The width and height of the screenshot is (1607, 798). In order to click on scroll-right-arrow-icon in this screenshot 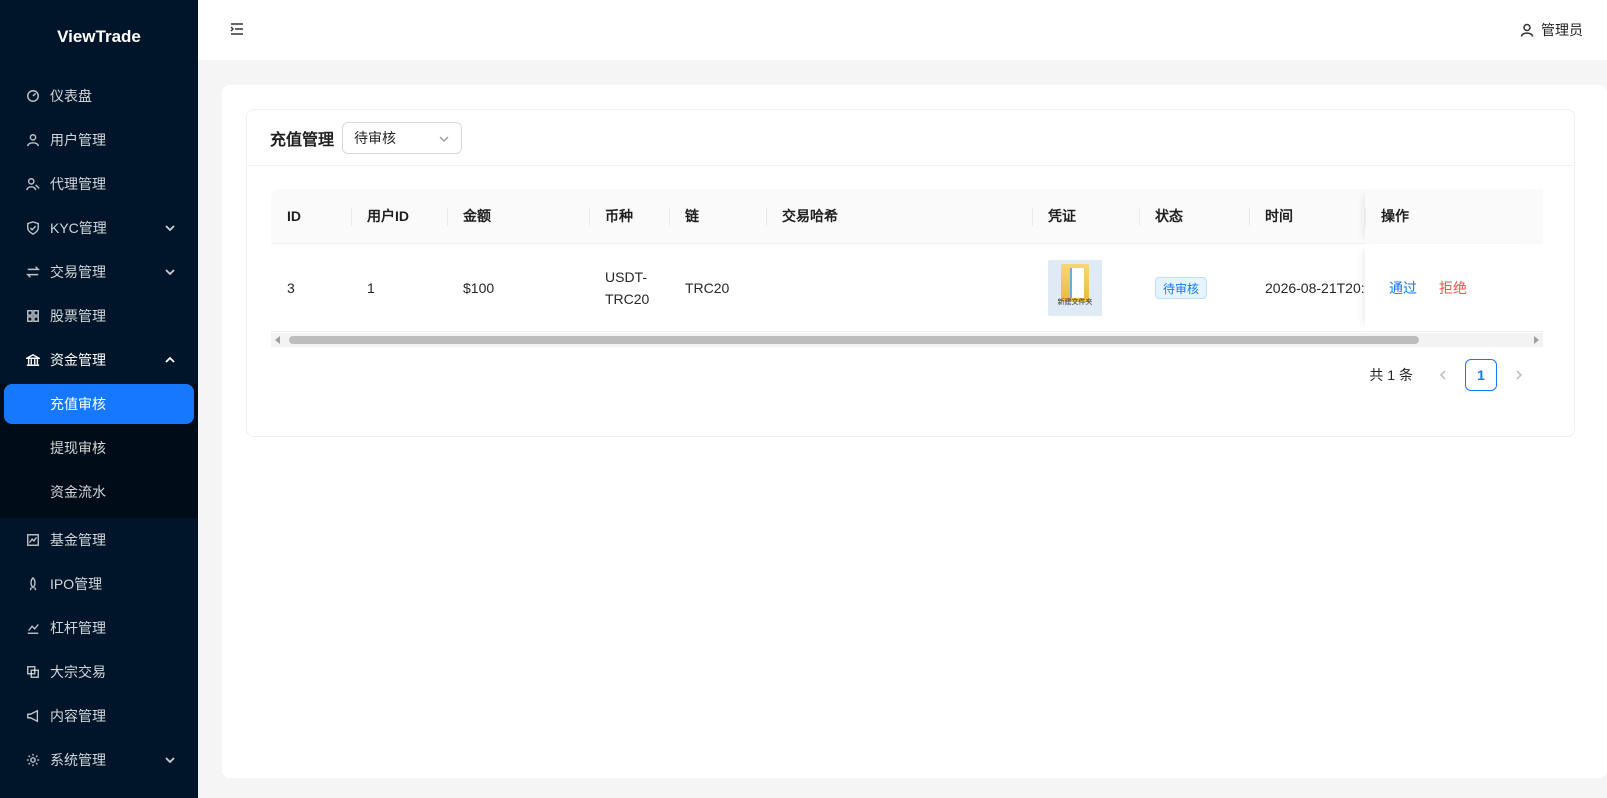, I will do `click(1536, 340)`.